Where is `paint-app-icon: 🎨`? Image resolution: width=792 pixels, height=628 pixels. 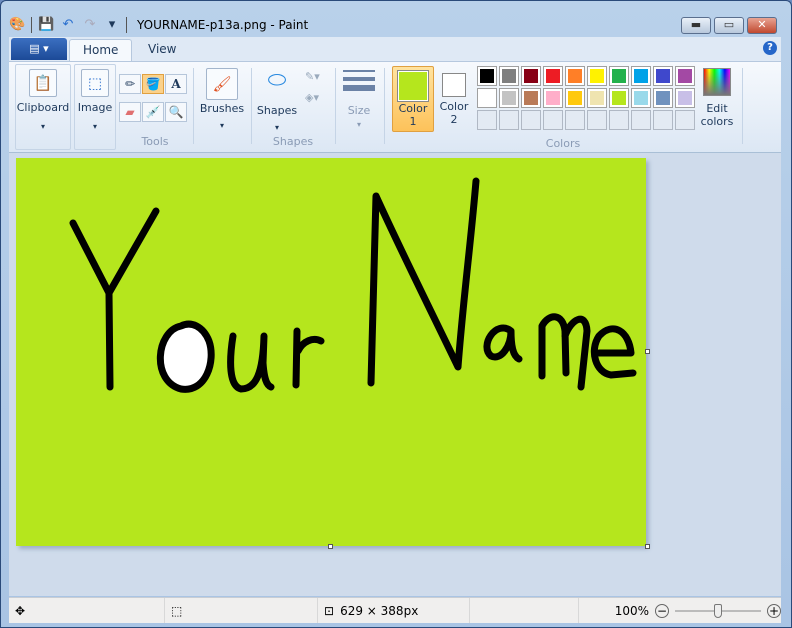
paint-app-icon: 🎨 is located at coordinates (17, 25).